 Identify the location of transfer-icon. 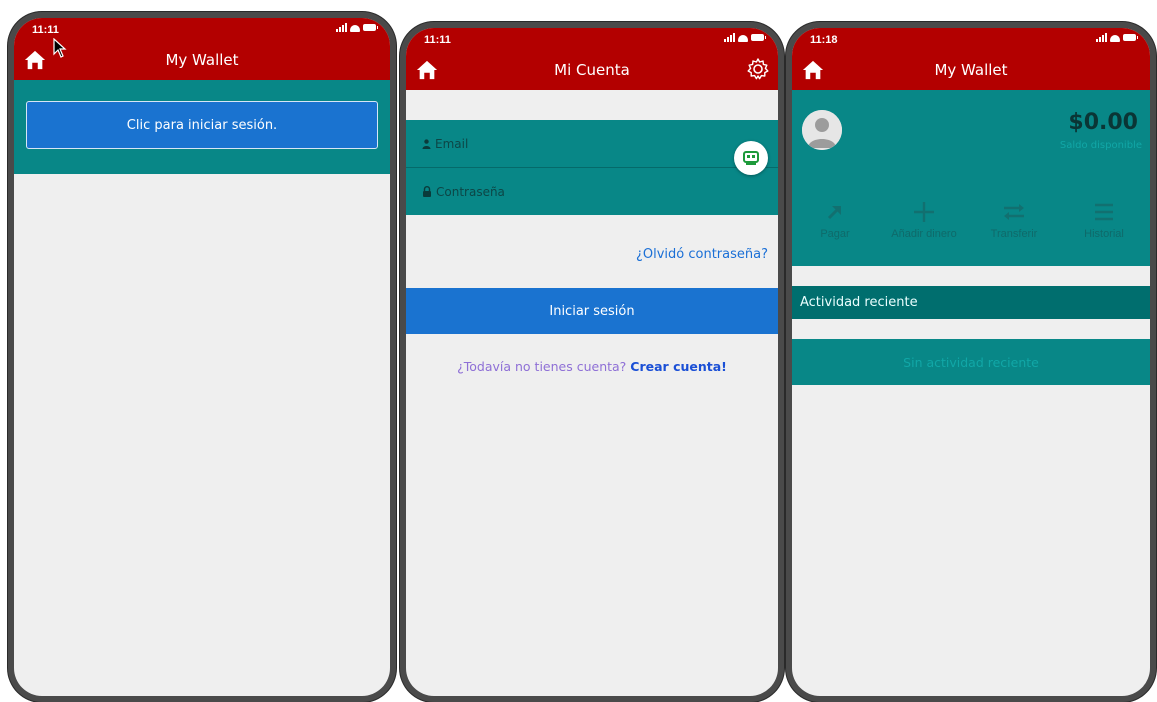
(1014, 212).